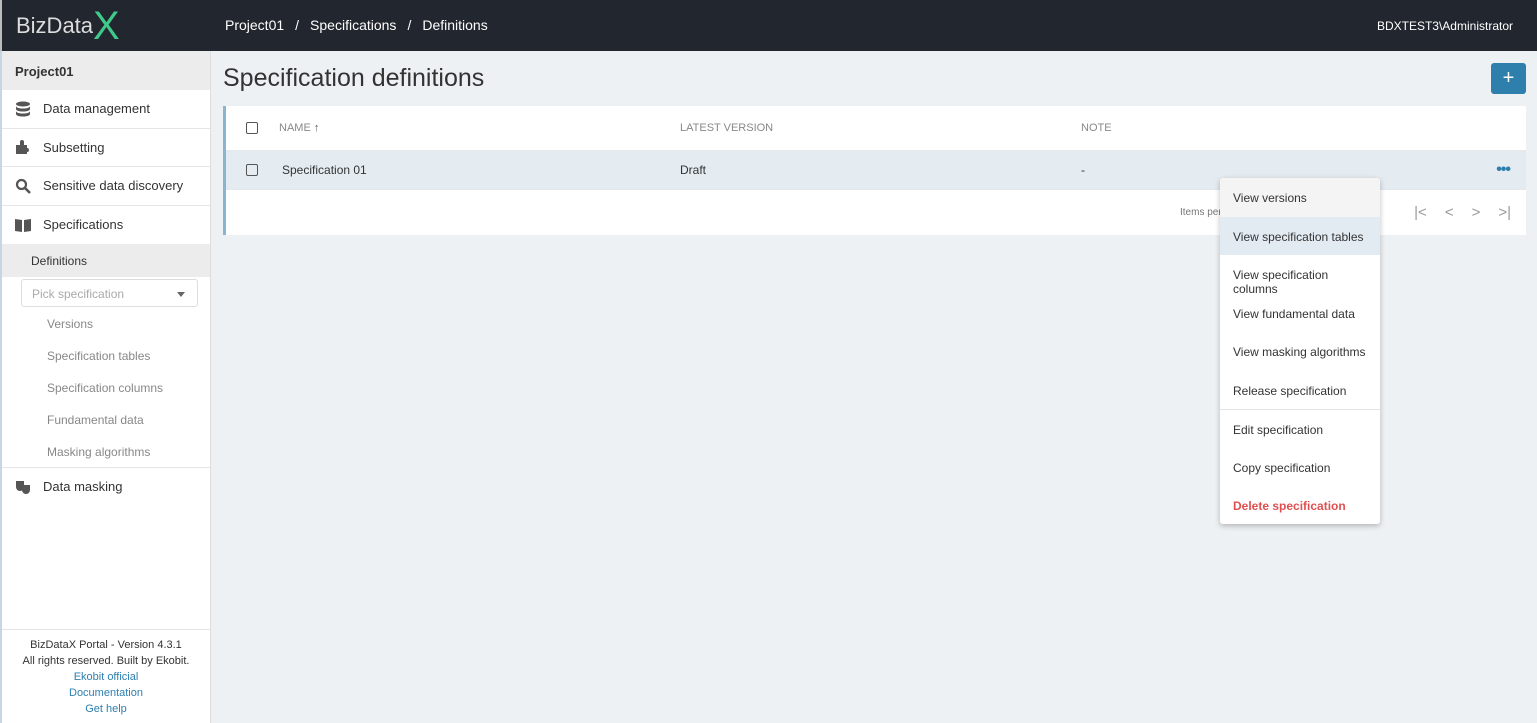 This screenshot has height=723, width=1537. What do you see at coordinates (353, 25) in the screenshot?
I see `breadcrumb-specifications: Specifications` at bounding box center [353, 25].